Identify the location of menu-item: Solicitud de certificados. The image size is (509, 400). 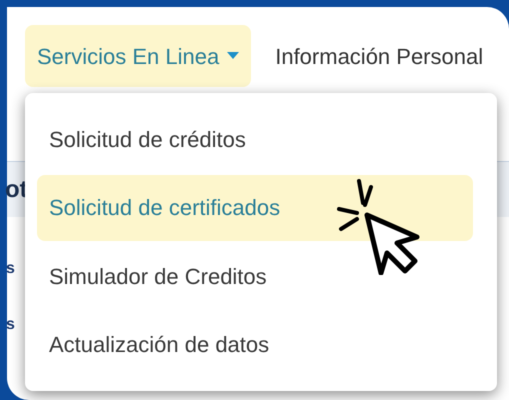
(255, 207).